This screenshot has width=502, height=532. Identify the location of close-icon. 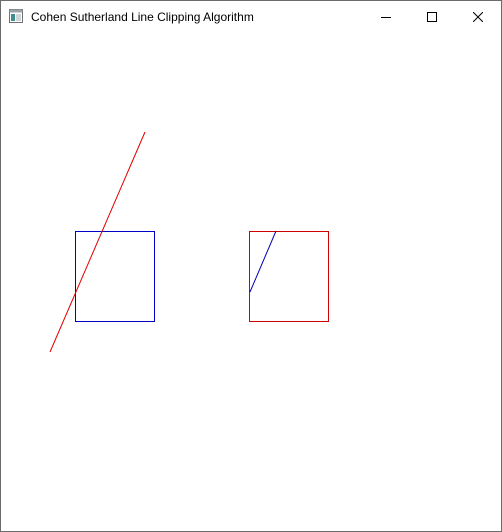
(478, 16).